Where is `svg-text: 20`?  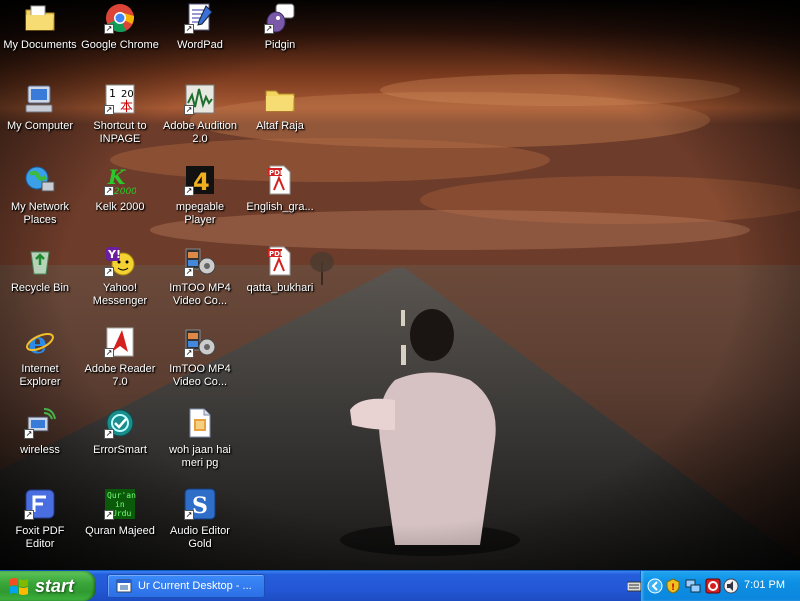
svg-text: 20 is located at coordinates (127, 94).